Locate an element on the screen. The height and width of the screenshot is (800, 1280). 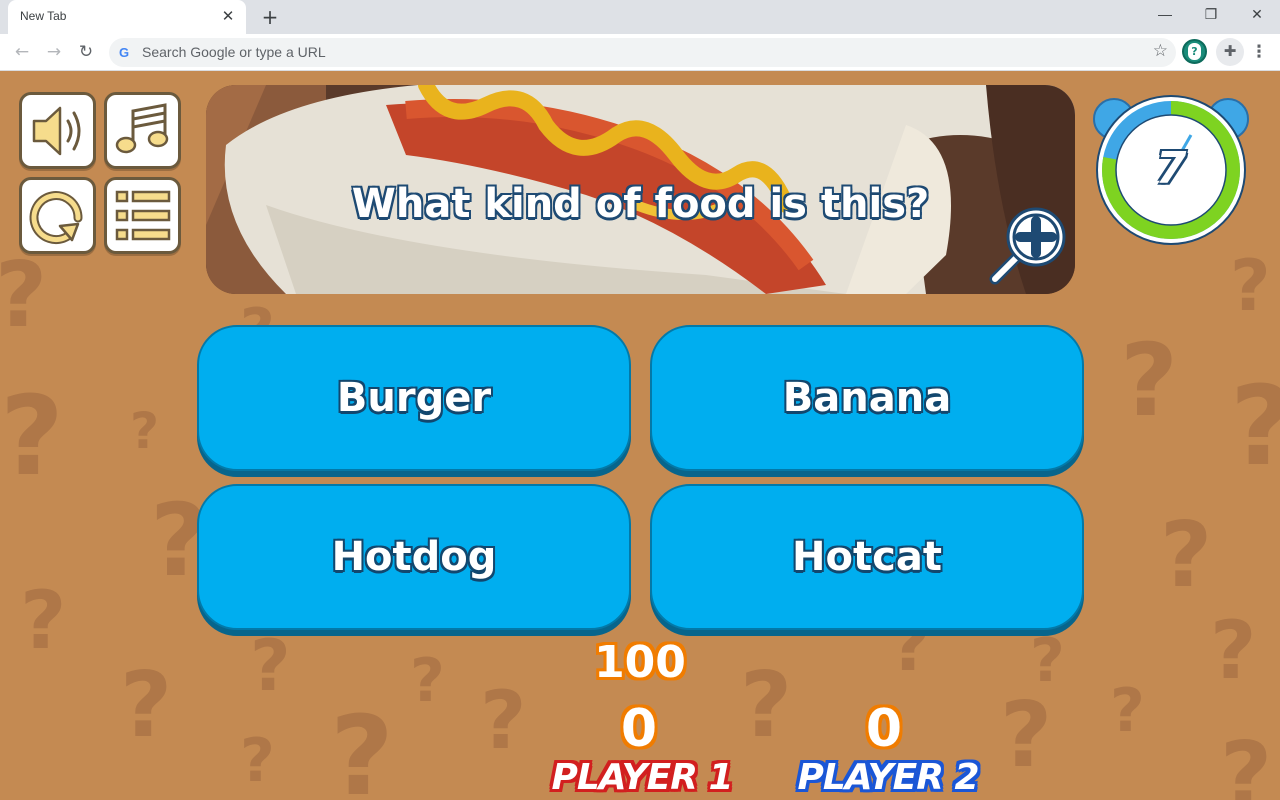
answer-label: Banana is located at coordinates (867, 398).